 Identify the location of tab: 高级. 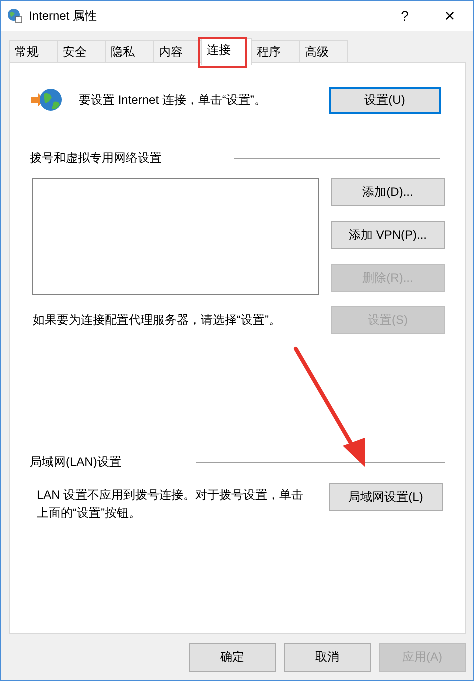
(323, 51).